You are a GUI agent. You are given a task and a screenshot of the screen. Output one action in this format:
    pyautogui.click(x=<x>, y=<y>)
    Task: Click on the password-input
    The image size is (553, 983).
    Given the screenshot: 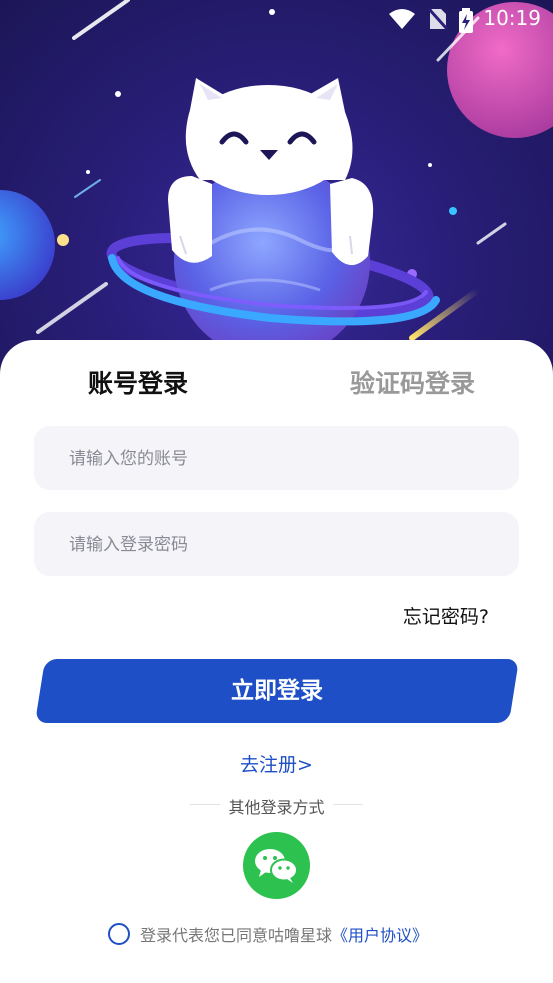 What is the action you would take?
    pyautogui.click(x=284, y=545)
    